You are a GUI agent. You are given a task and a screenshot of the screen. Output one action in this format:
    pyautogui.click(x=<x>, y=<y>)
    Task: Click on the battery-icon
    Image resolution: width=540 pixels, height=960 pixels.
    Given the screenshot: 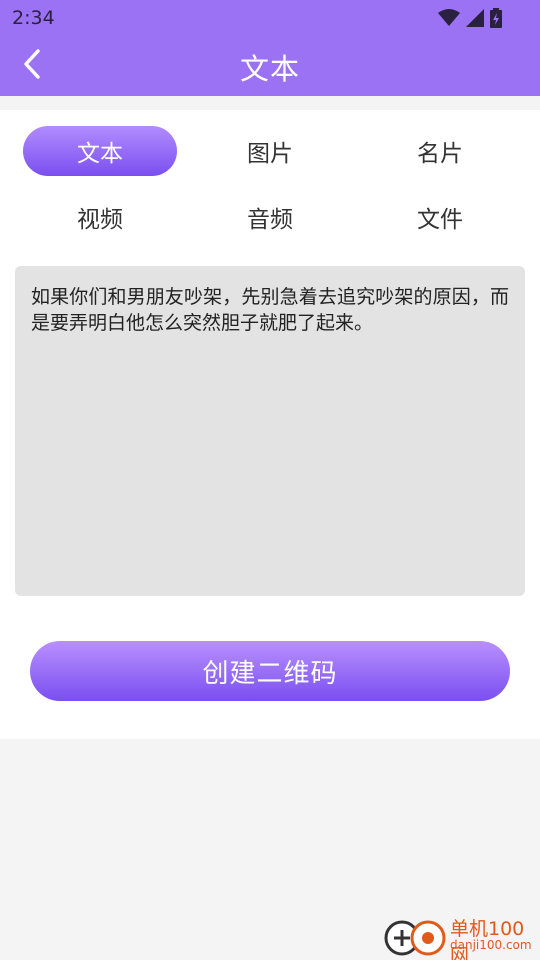 What is the action you would take?
    pyautogui.click(x=496, y=18)
    